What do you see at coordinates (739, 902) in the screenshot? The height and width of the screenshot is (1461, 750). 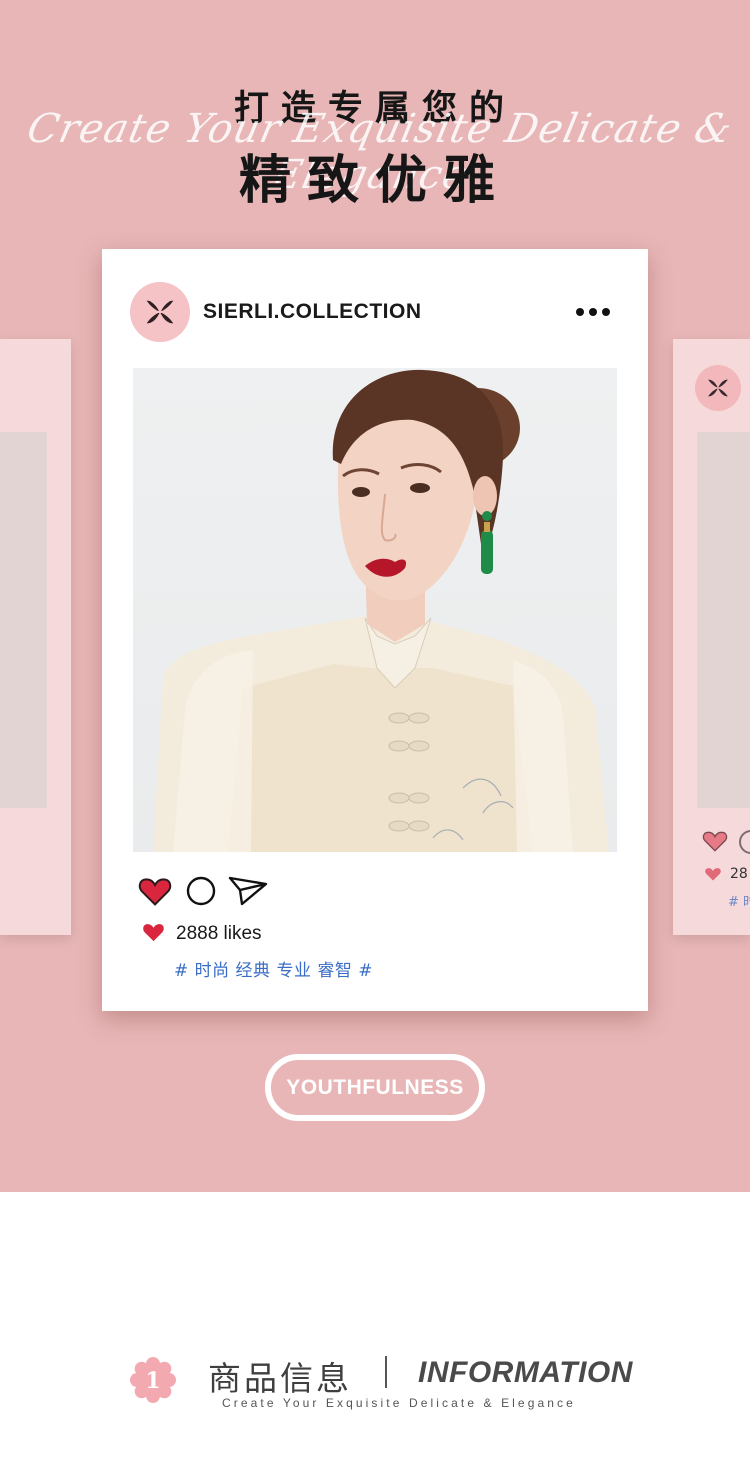 I see `side-hashtags: # 时` at bounding box center [739, 902].